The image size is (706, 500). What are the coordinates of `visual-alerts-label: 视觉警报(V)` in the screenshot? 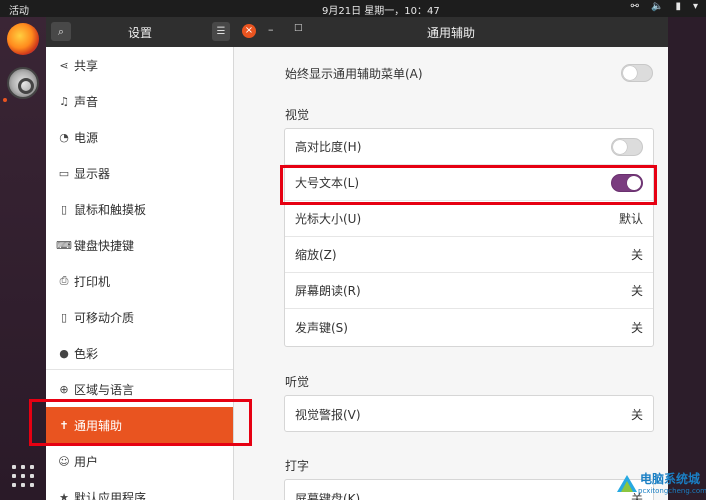 It's located at (328, 414).